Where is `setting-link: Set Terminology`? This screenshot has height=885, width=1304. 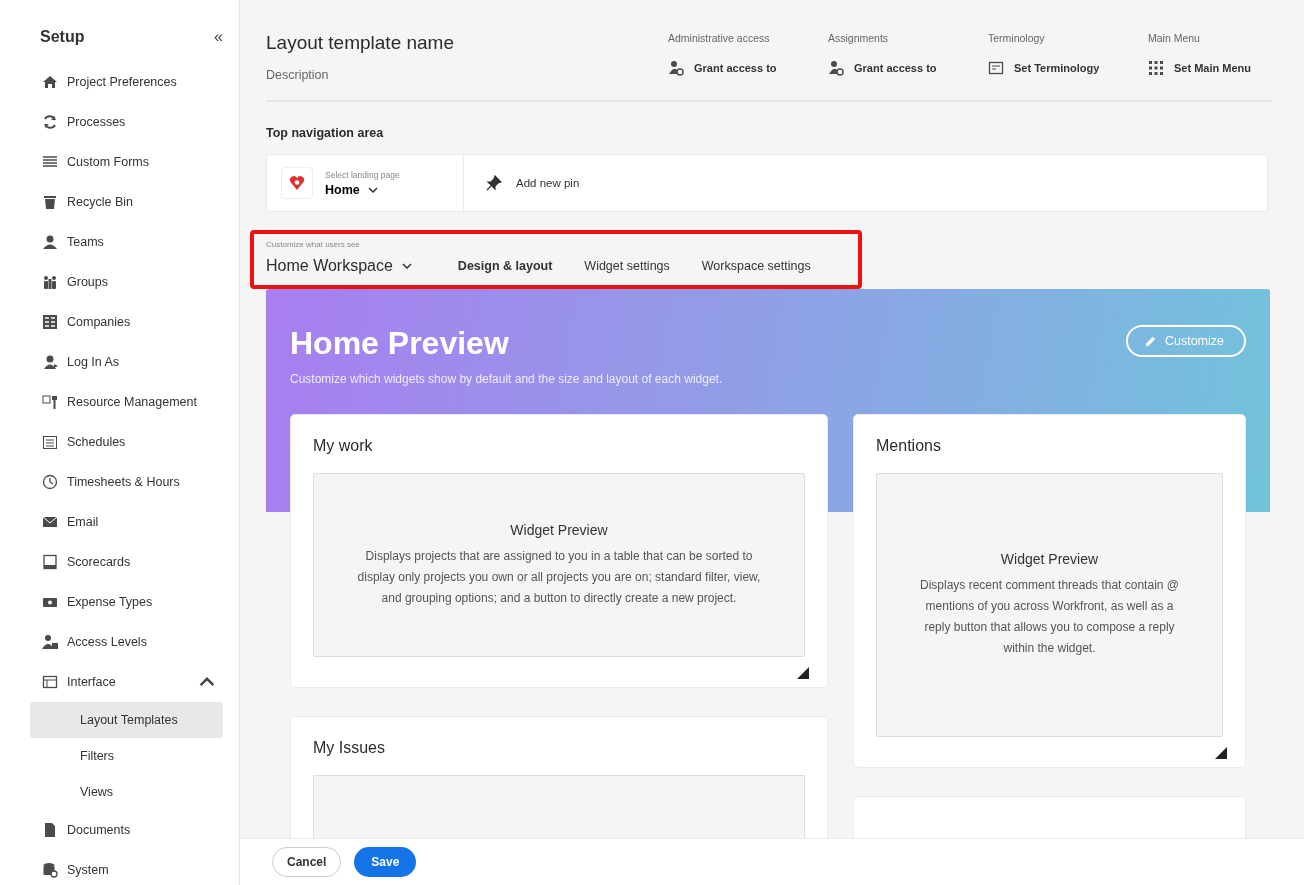 setting-link: Set Terminology is located at coordinates (1044, 68).